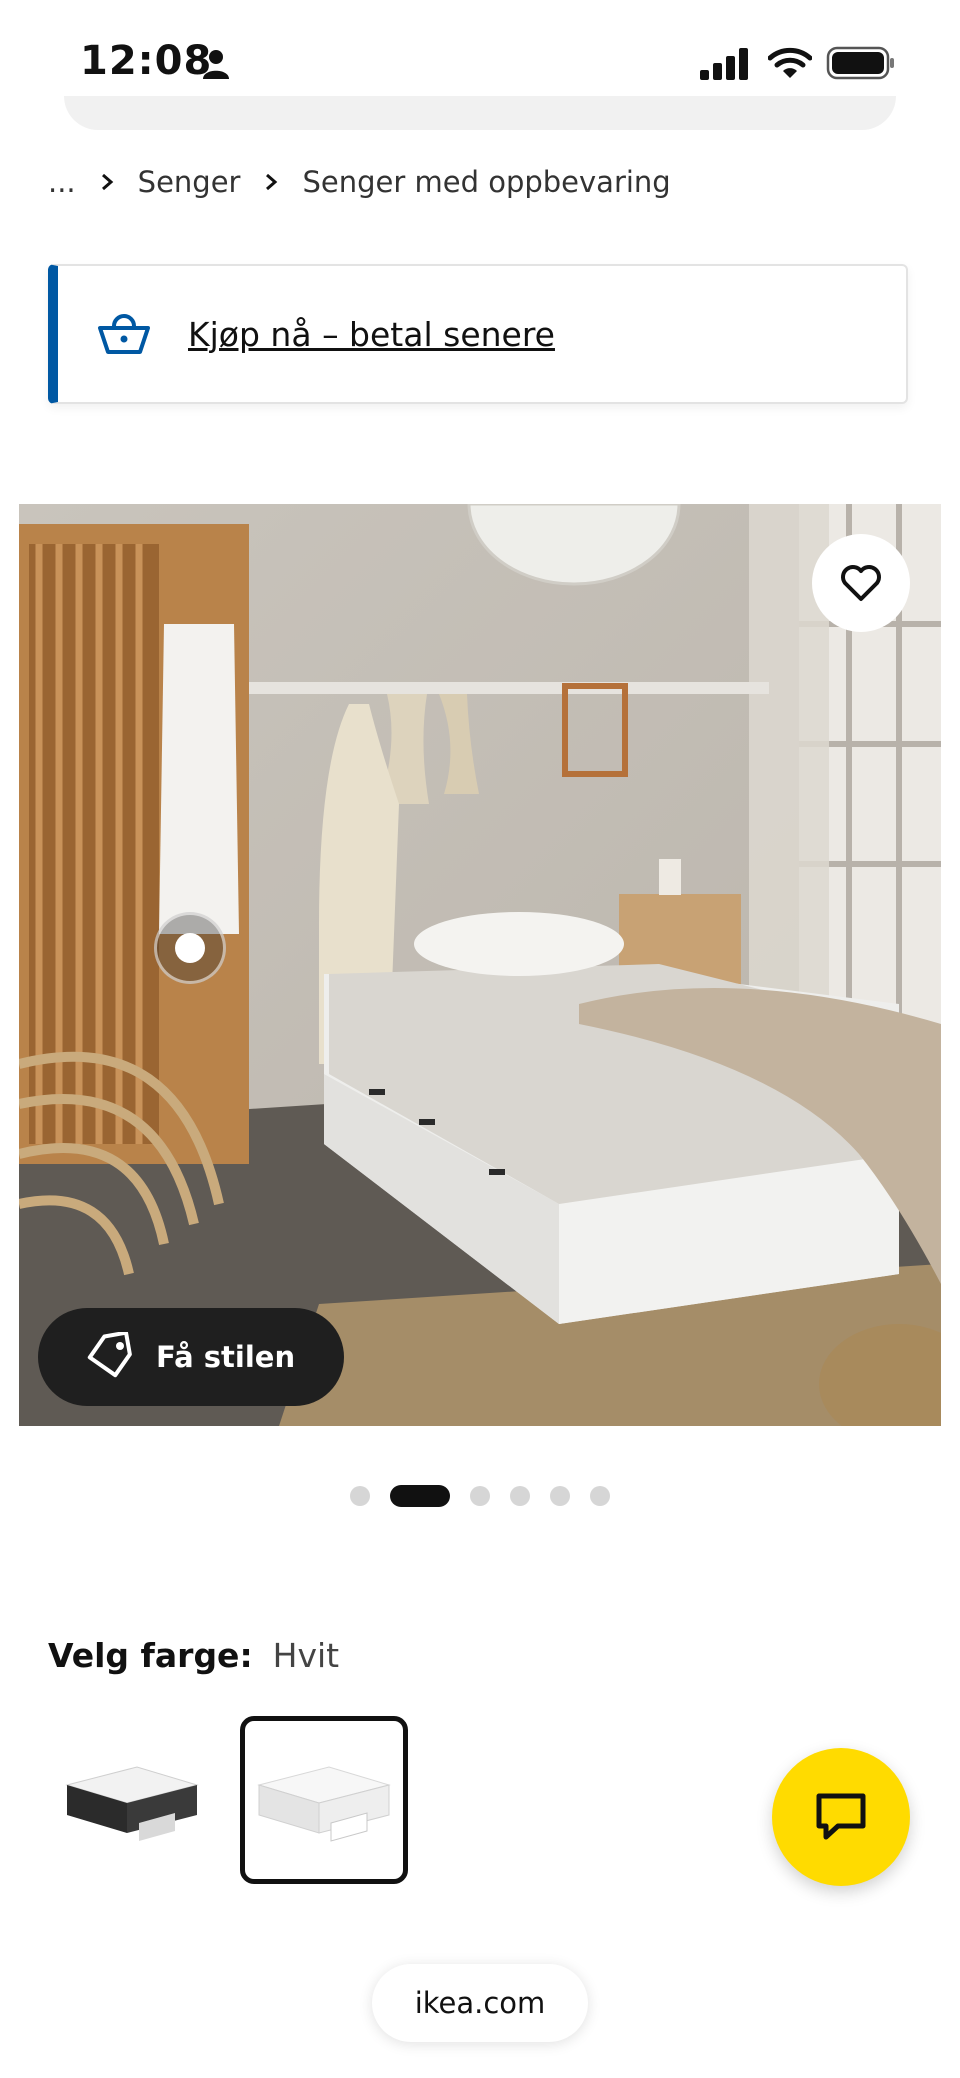  What do you see at coordinates (480, 113) in the screenshot?
I see `search-bar-edge` at bounding box center [480, 113].